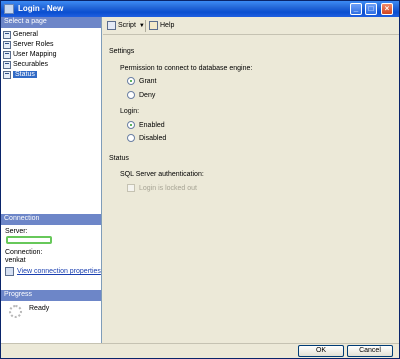 The image size is (400, 359). I want to click on app-icon, so click(9, 9).